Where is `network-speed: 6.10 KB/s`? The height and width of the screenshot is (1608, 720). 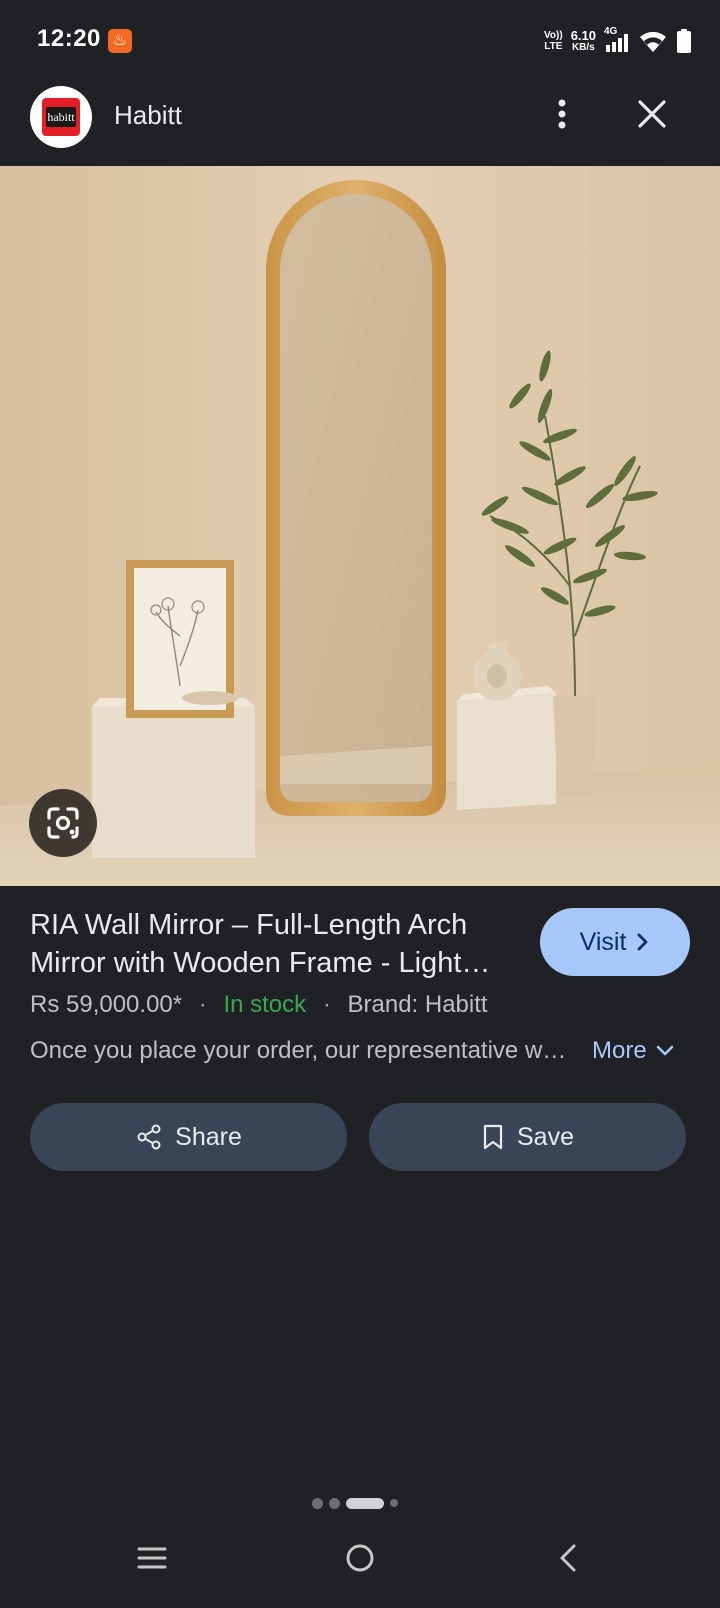
network-speed: 6.10 KB/s is located at coordinates (583, 41).